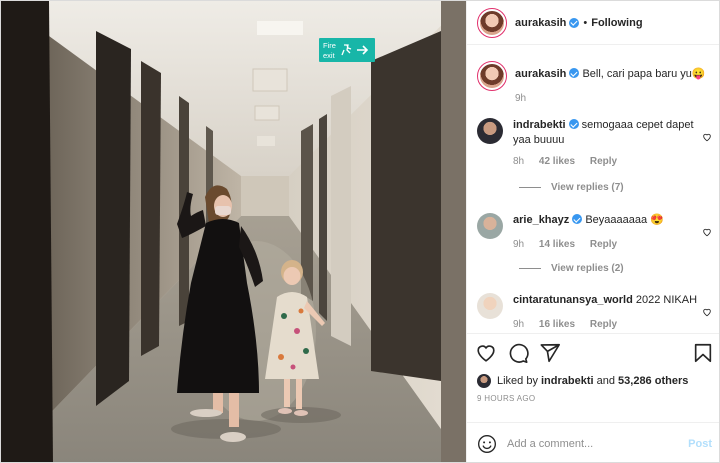  Describe the element at coordinates (550, 353) in the screenshot. I see `share-icon` at that location.